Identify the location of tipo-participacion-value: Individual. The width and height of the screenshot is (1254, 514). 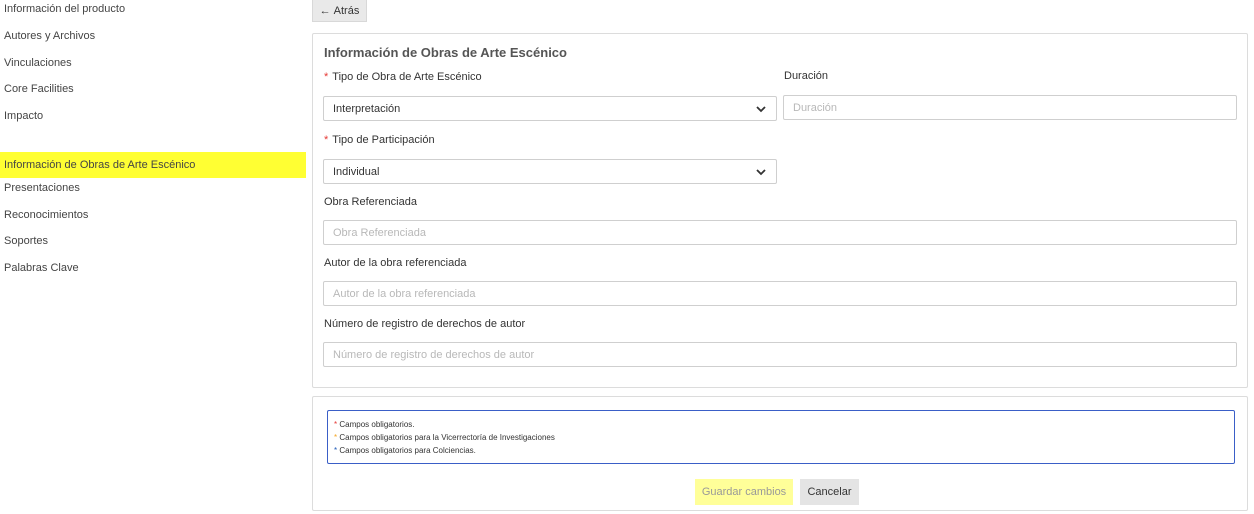
(356, 171).